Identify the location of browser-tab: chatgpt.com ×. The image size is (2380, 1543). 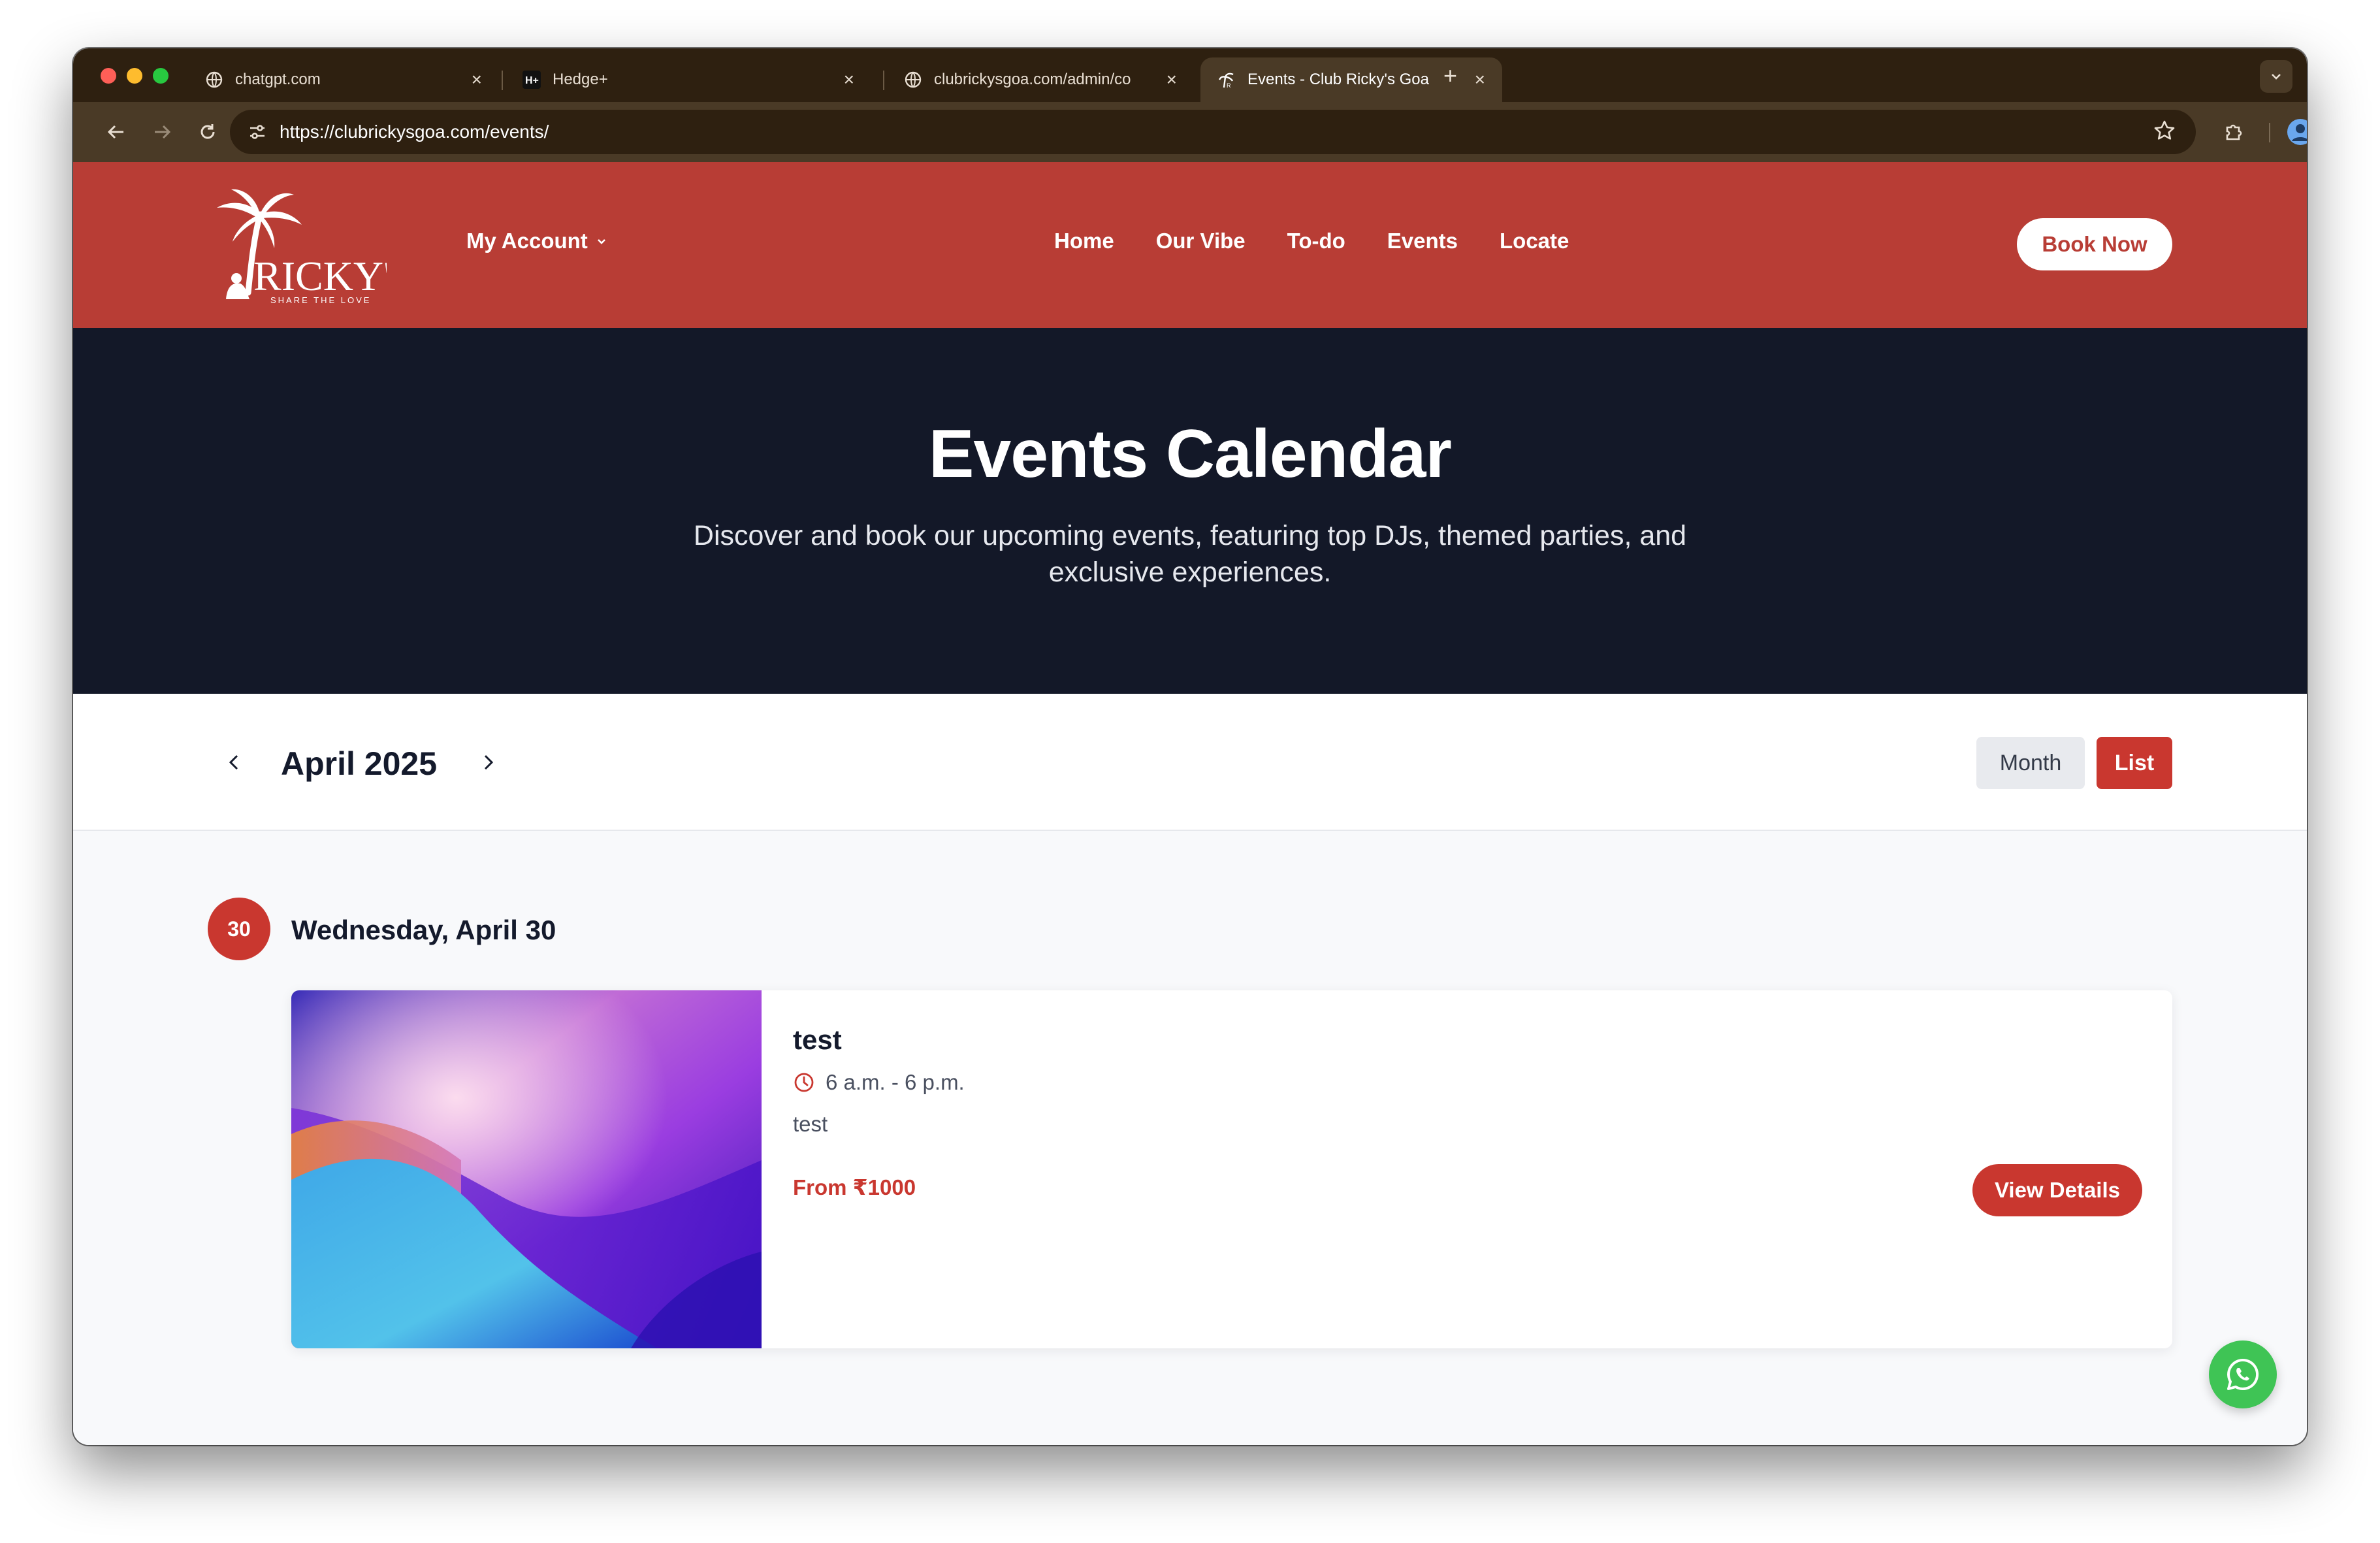
(343, 79).